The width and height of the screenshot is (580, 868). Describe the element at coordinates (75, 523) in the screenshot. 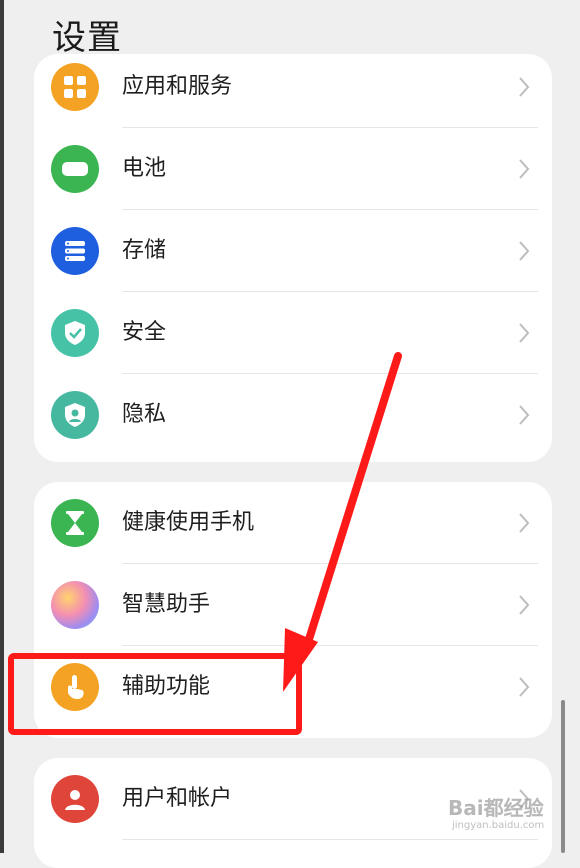

I see `hourglass-icon` at that location.